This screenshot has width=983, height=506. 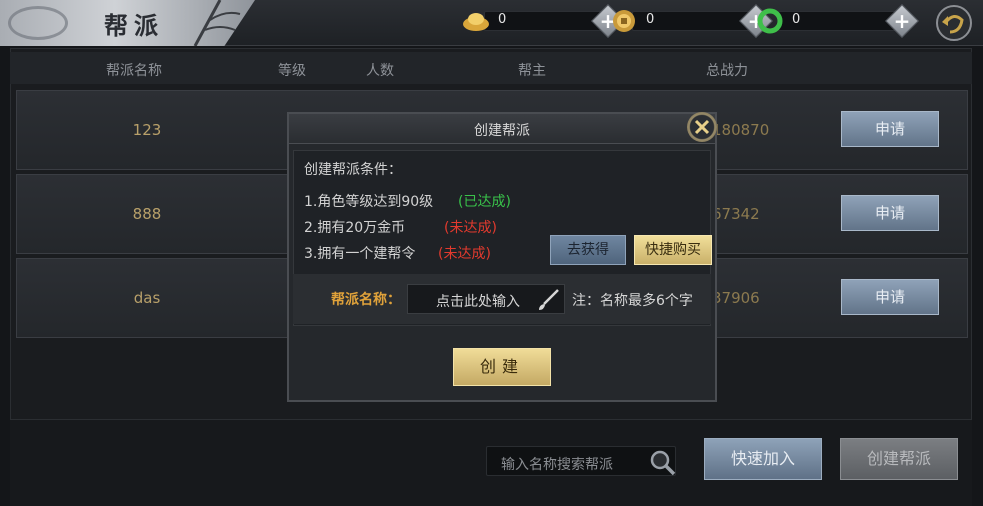 I want to click on brush-icon, so click(x=549, y=299).